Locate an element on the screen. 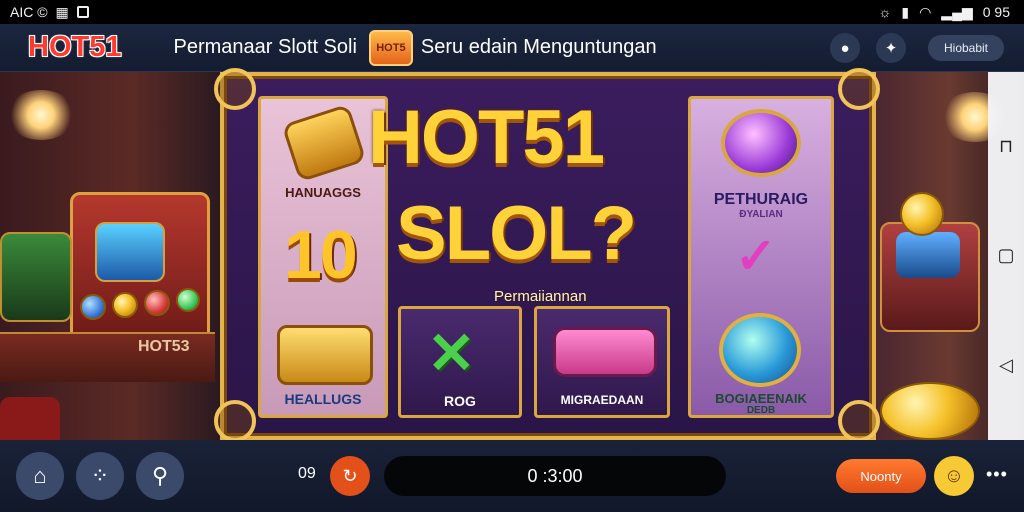  app-logo: HOT51 is located at coordinates (74, 47).